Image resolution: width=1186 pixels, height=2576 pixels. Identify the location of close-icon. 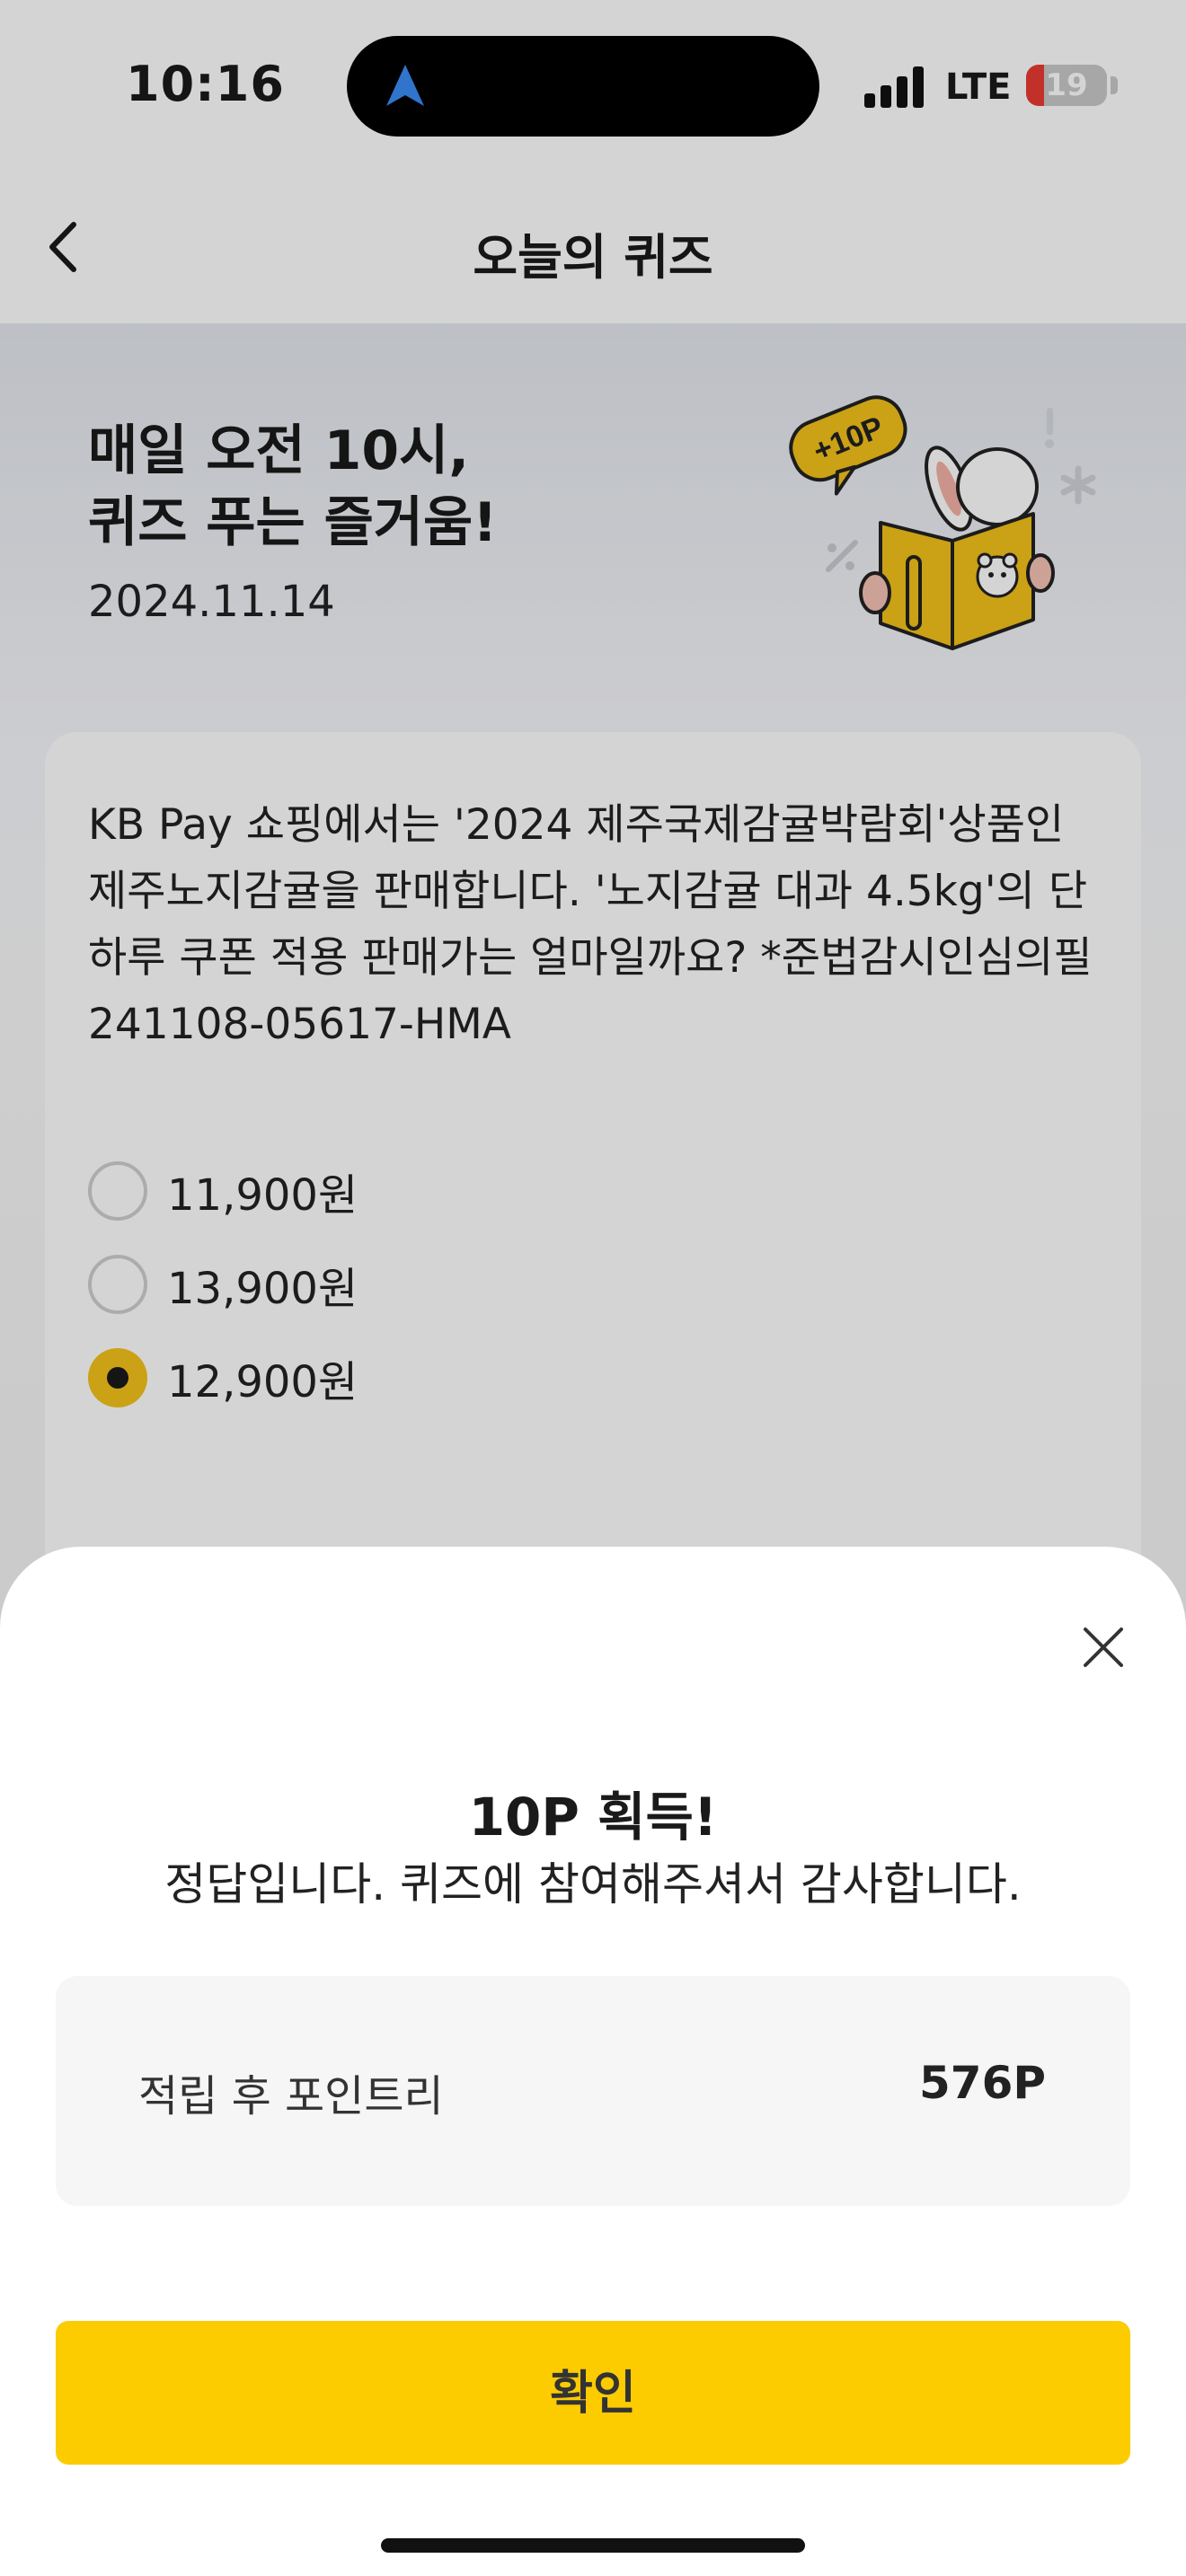
(1103, 1647).